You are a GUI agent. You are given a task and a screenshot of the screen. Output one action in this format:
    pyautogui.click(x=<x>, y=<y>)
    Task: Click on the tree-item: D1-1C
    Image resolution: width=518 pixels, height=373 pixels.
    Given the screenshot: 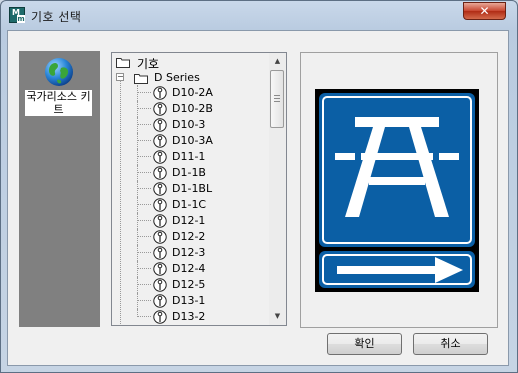 What is the action you would take?
    pyautogui.click(x=190, y=205)
    